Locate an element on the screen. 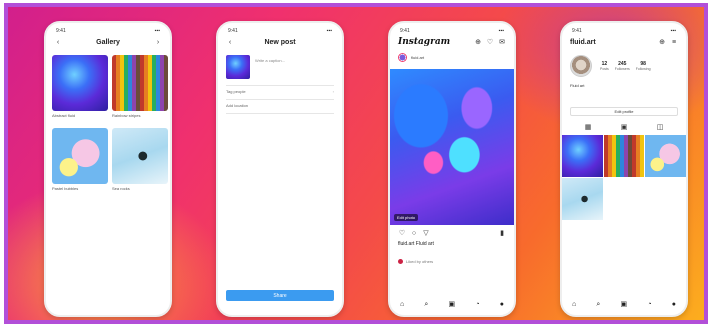 The width and height of the screenshot is (712, 328). profile-bio: Fluid art is located at coordinates (577, 85).